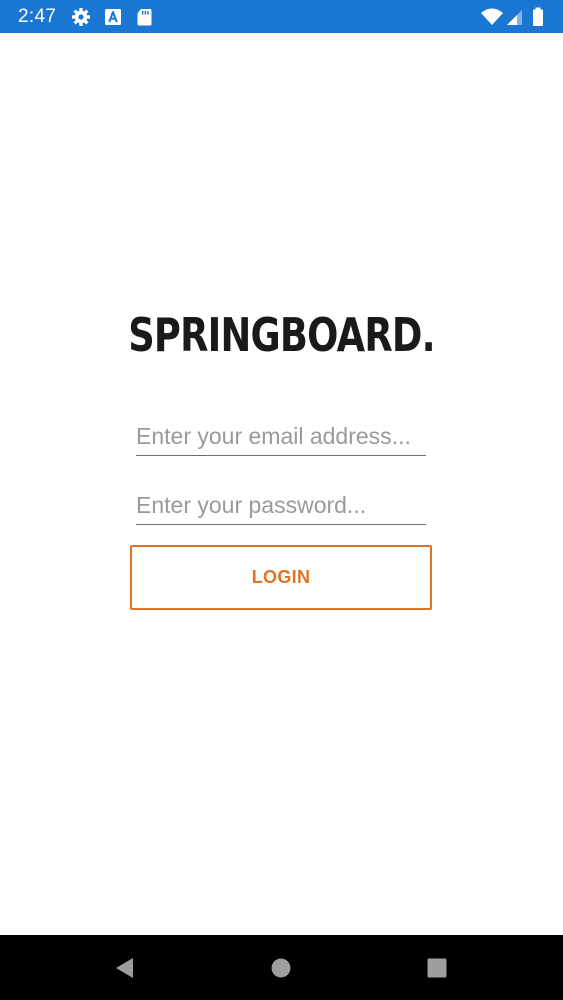 Image resolution: width=563 pixels, height=1000 pixels. I want to click on gear-icon, so click(81, 17).